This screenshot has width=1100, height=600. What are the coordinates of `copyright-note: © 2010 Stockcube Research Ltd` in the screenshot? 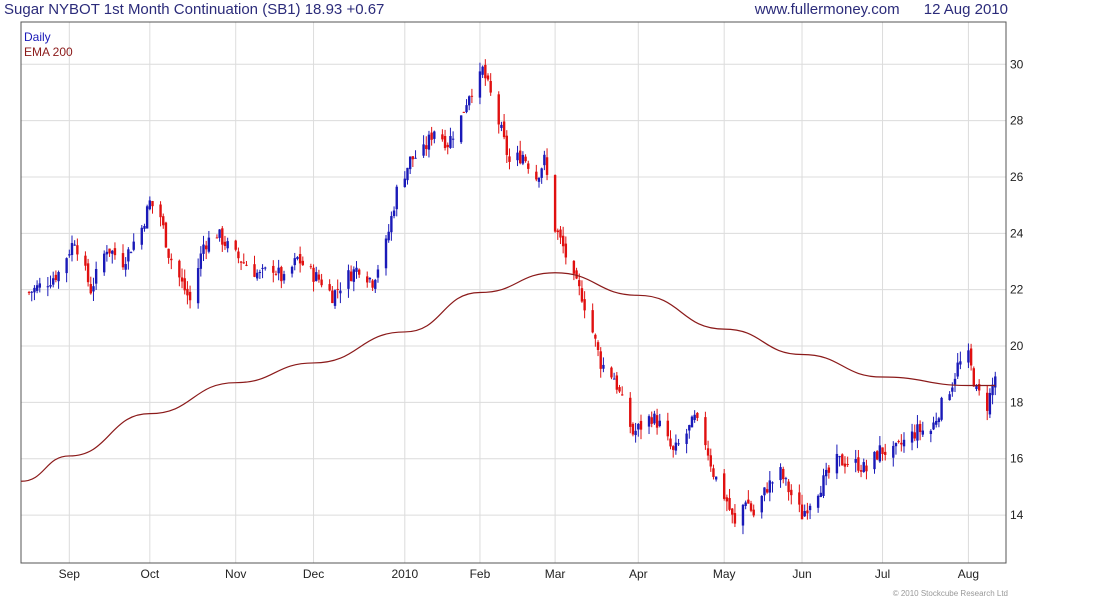 It's located at (950, 593).